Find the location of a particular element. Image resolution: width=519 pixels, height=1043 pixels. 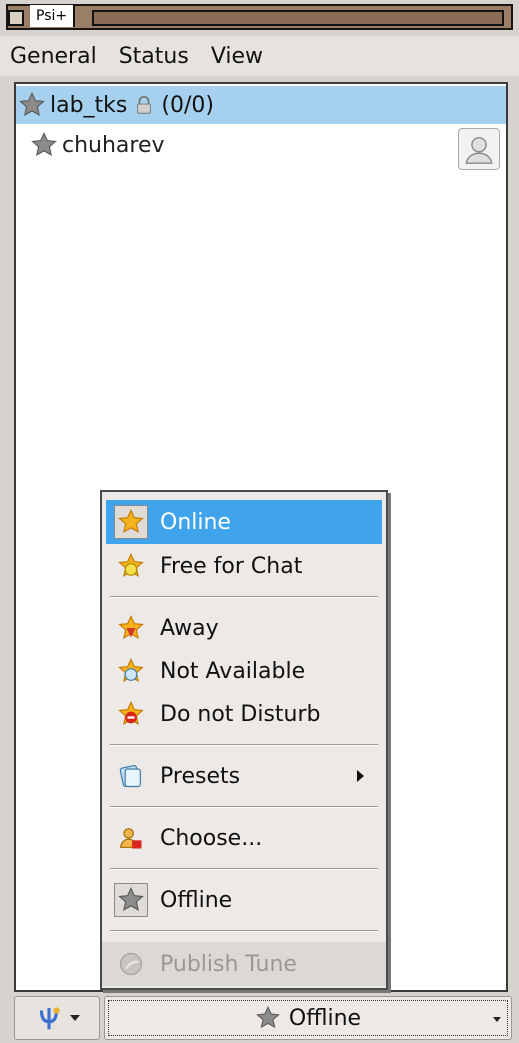

contact-row: chuharev is located at coordinates (261, 145).